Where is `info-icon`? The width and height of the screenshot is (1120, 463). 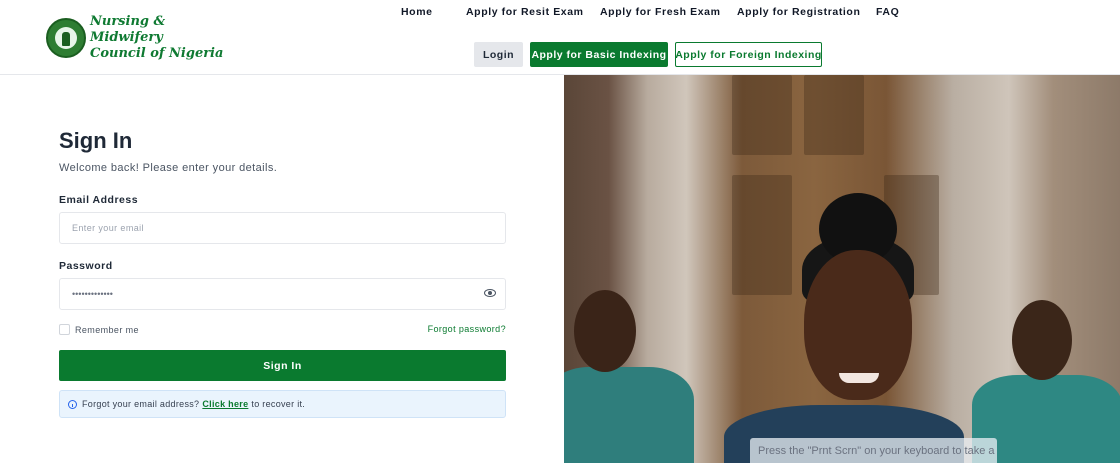 info-icon is located at coordinates (72, 404).